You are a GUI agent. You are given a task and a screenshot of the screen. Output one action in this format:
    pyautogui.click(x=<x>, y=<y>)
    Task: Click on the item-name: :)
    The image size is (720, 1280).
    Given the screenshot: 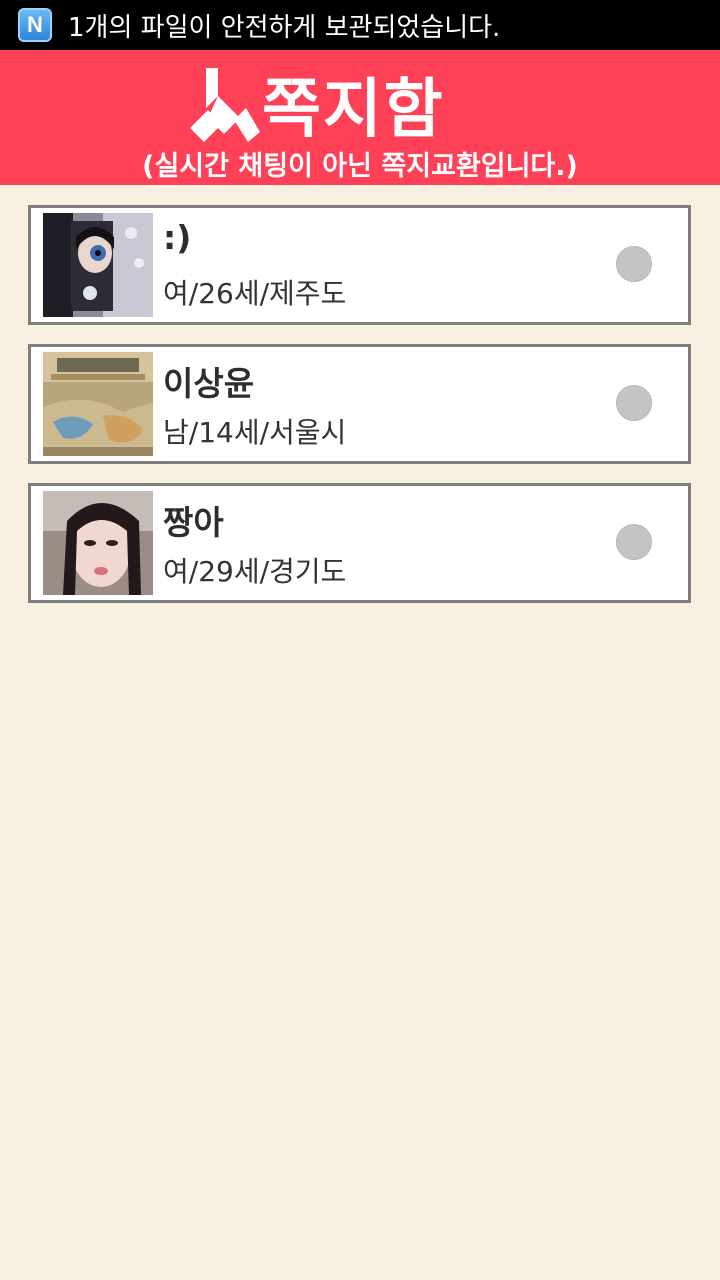 What is the action you would take?
    pyautogui.click(x=177, y=237)
    